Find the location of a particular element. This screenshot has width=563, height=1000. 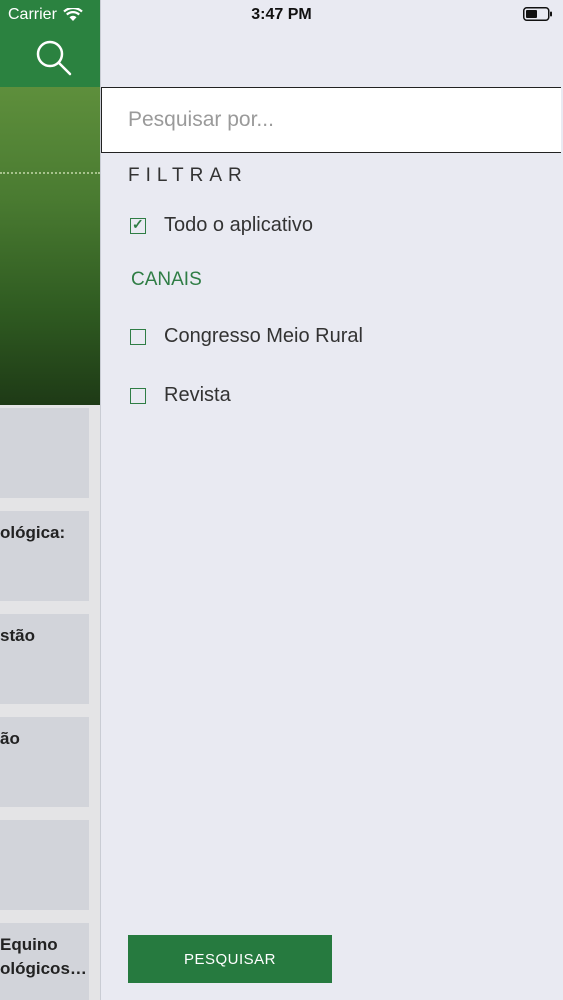

option-label: Todo o aplicativo is located at coordinates (238, 225).